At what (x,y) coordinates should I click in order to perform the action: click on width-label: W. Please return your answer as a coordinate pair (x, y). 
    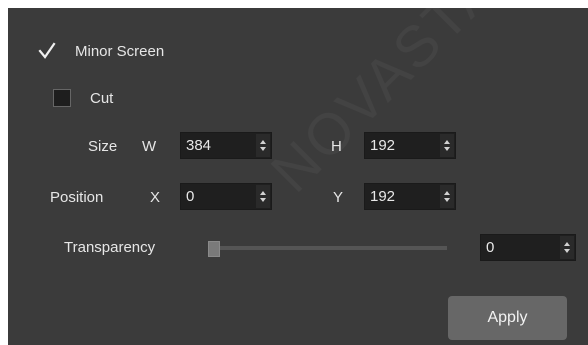
    Looking at the image, I should click on (149, 146).